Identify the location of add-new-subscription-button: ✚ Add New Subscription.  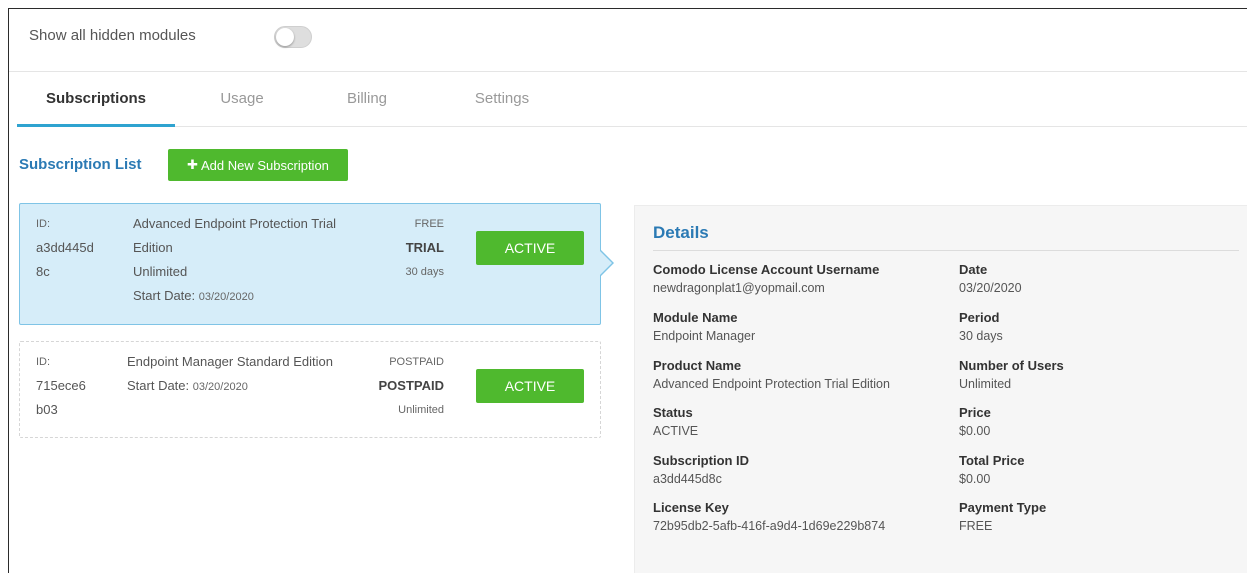
(258, 165).